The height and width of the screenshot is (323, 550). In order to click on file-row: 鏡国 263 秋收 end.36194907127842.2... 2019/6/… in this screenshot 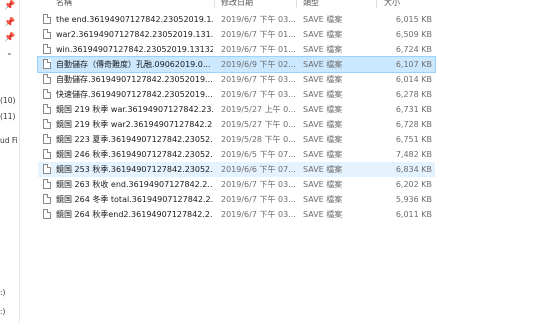, I will do `click(236, 184)`.